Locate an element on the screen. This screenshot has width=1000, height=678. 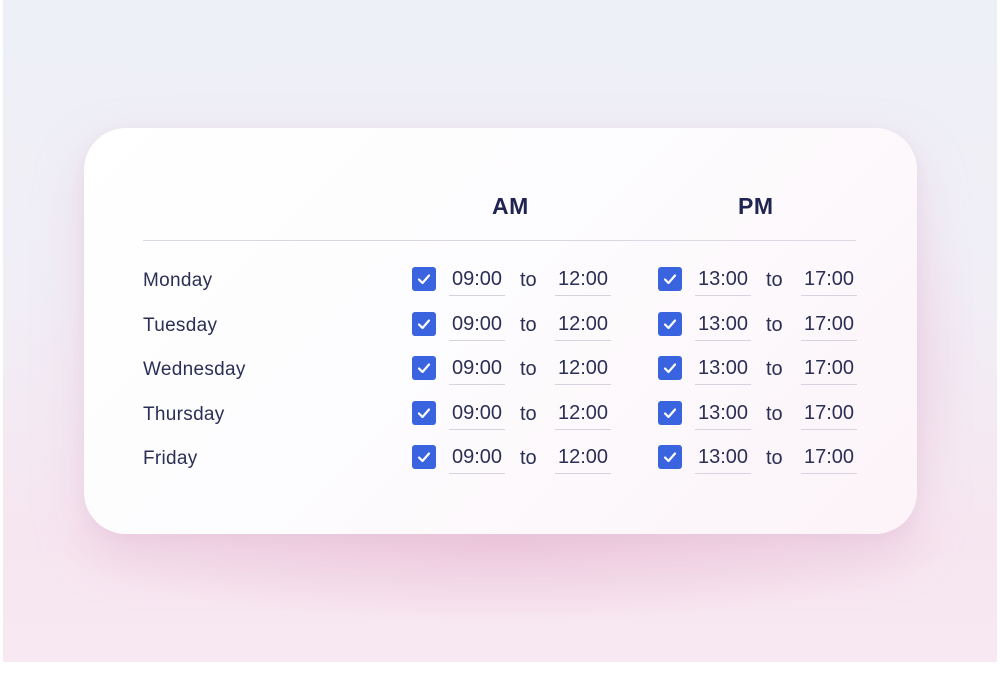
schedule-row: Wednesday 09:00 to 12:00 13:00 to 17:00 is located at coordinates (500, 373).